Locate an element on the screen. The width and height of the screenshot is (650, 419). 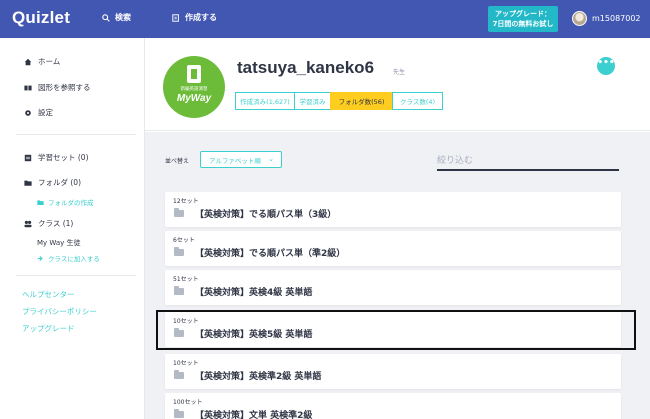
folder-title: 【英検対策】文単 英検準2級 is located at coordinates (254, 415).